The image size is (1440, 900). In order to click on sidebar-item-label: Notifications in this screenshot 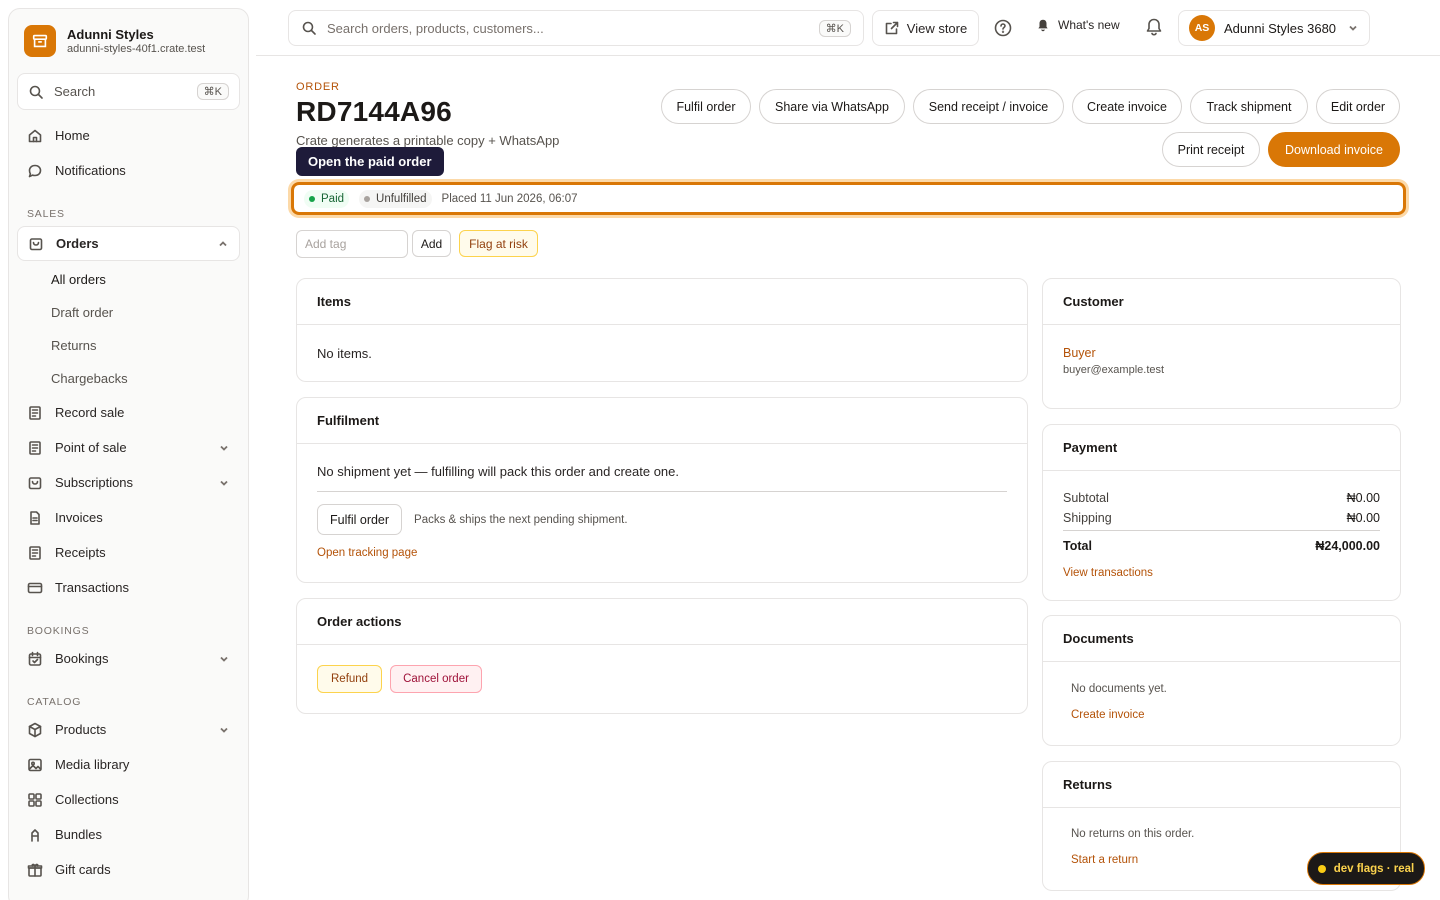, I will do `click(90, 170)`.